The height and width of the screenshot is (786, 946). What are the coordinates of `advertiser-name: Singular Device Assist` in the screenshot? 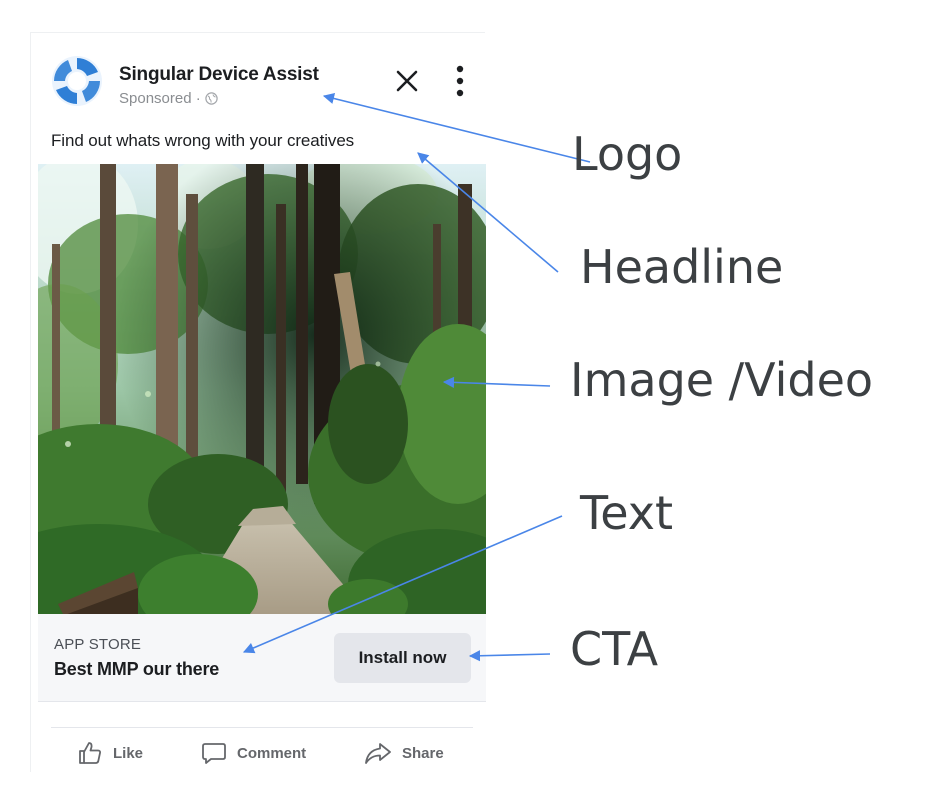 It's located at (219, 75).